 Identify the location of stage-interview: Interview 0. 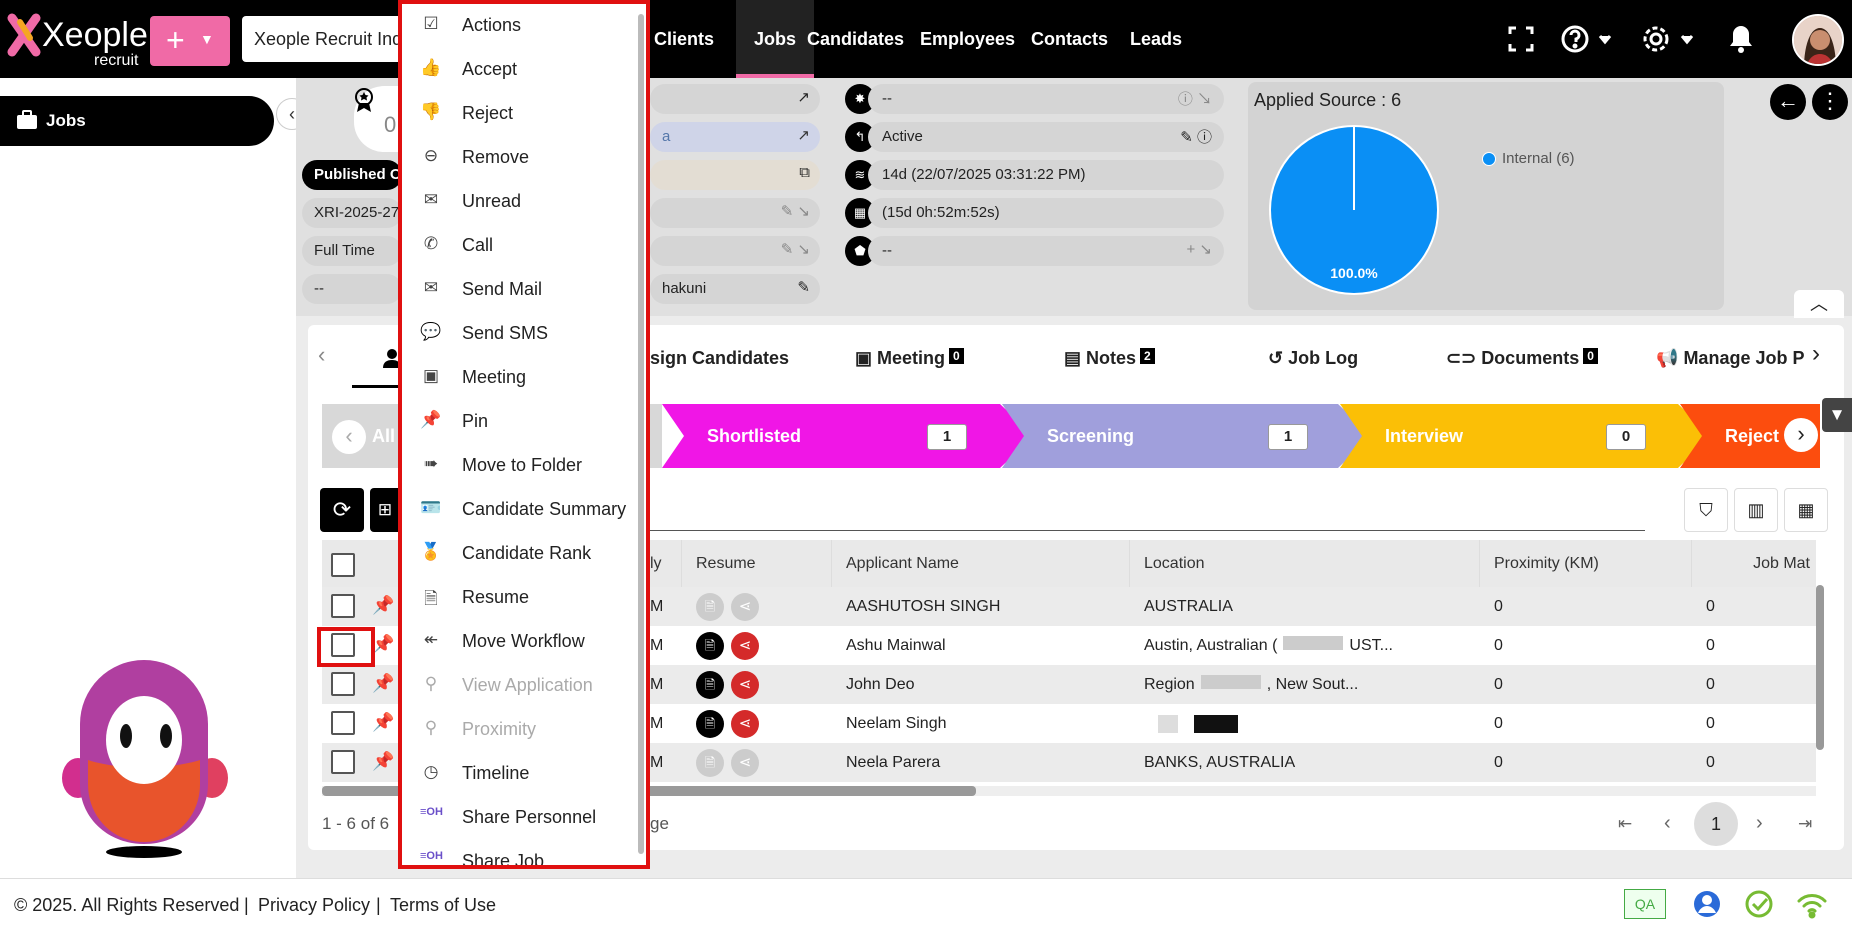
(1526, 436).